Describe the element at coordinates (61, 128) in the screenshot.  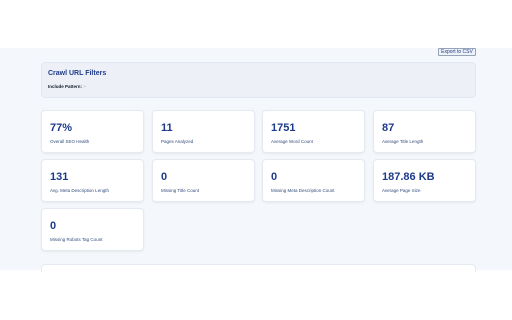
I see `metric-value: 77%` at that location.